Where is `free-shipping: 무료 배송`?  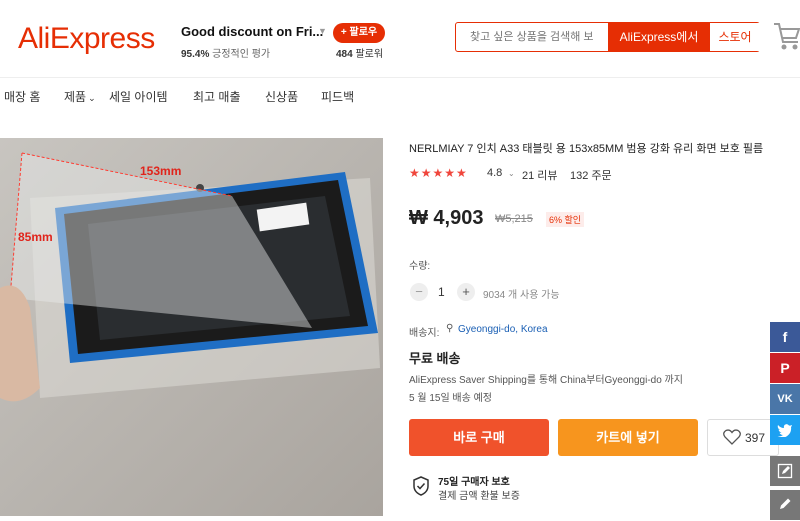
free-shipping: 무료 배송 is located at coordinates (435, 358).